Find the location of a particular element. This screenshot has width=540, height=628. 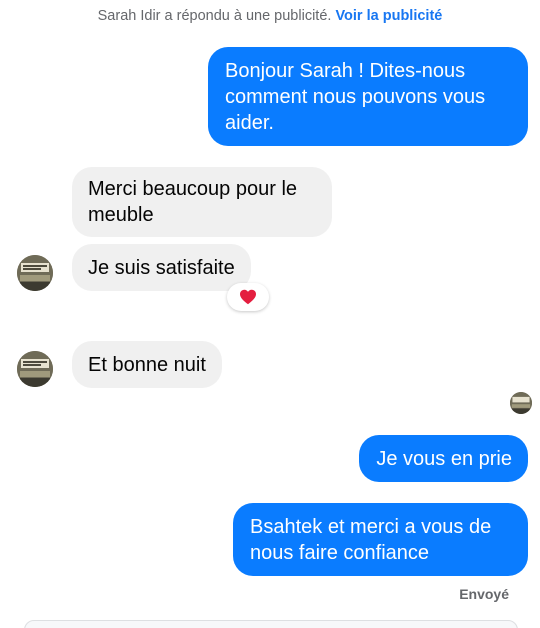

composer-bar is located at coordinates (271, 624).